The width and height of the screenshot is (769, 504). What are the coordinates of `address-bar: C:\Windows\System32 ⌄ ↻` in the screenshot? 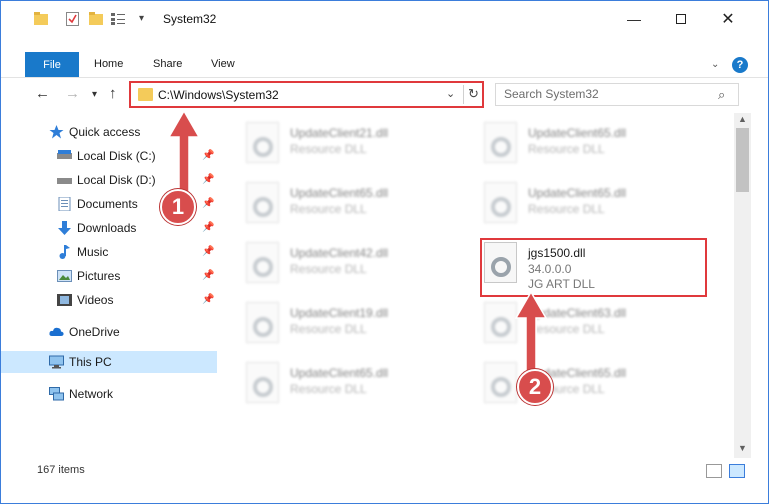 It's located at (306, 94).